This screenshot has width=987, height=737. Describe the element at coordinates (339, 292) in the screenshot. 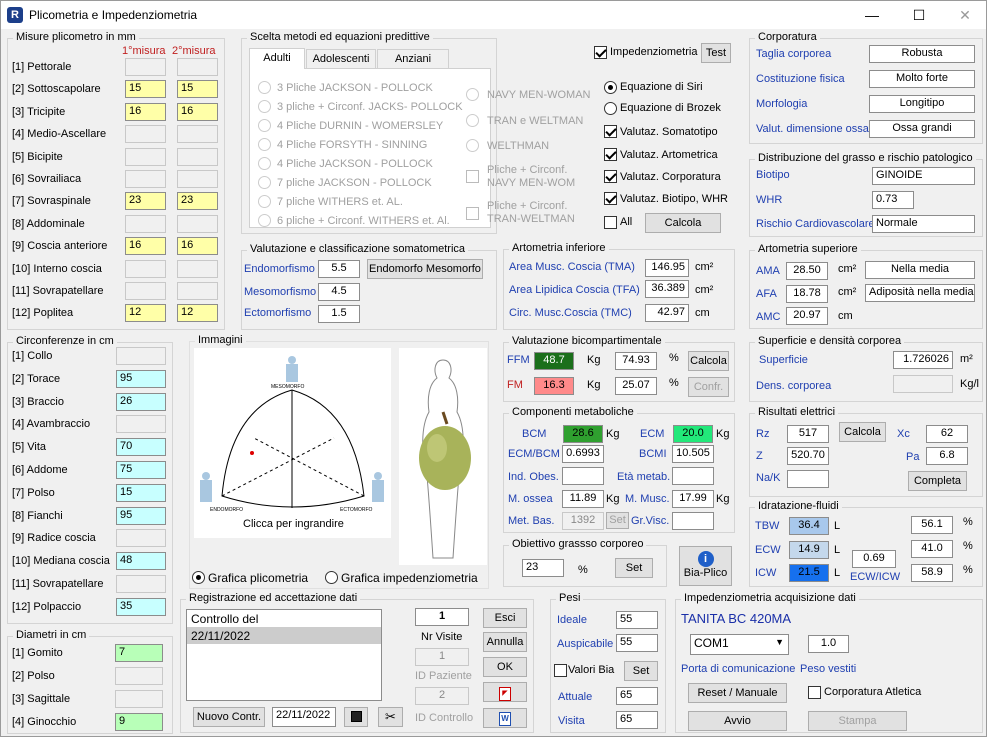

I see `meso-field: 4.5` at that location.